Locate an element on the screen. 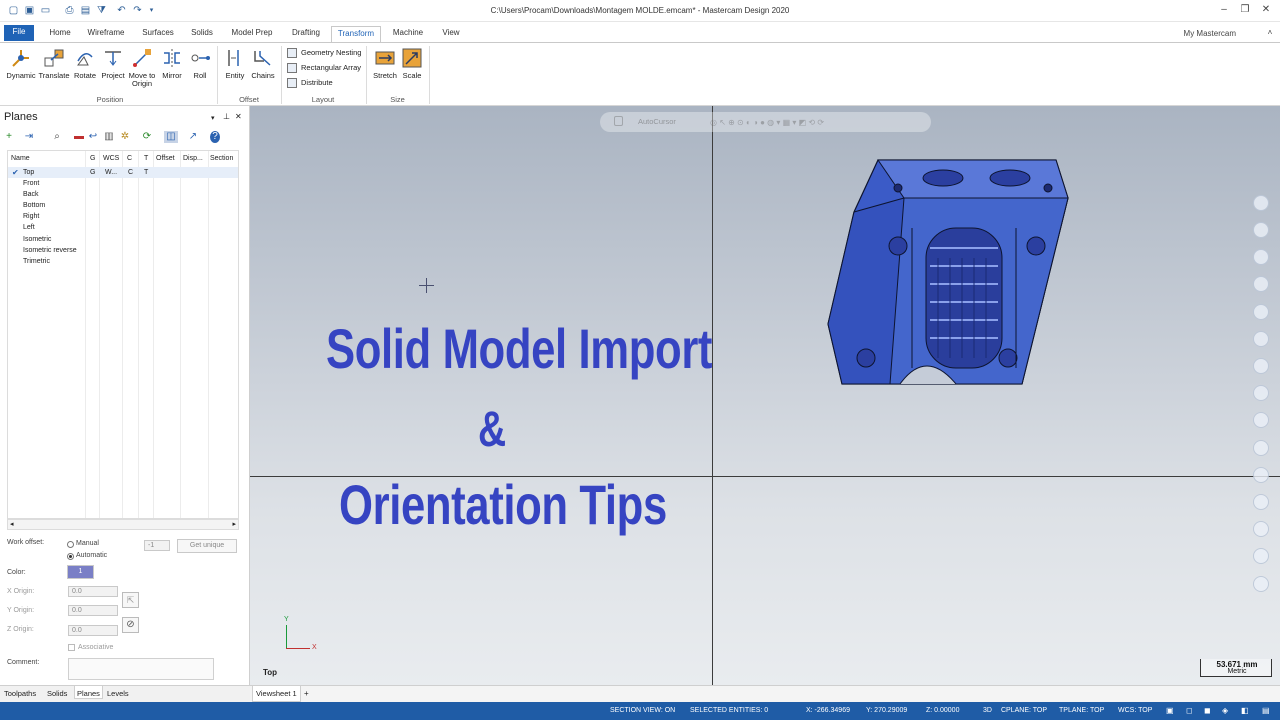 Image resolution: width=1280 pixels, height=720 pixels. table-row: Isometric reverse is located at coordinates (123, 250).